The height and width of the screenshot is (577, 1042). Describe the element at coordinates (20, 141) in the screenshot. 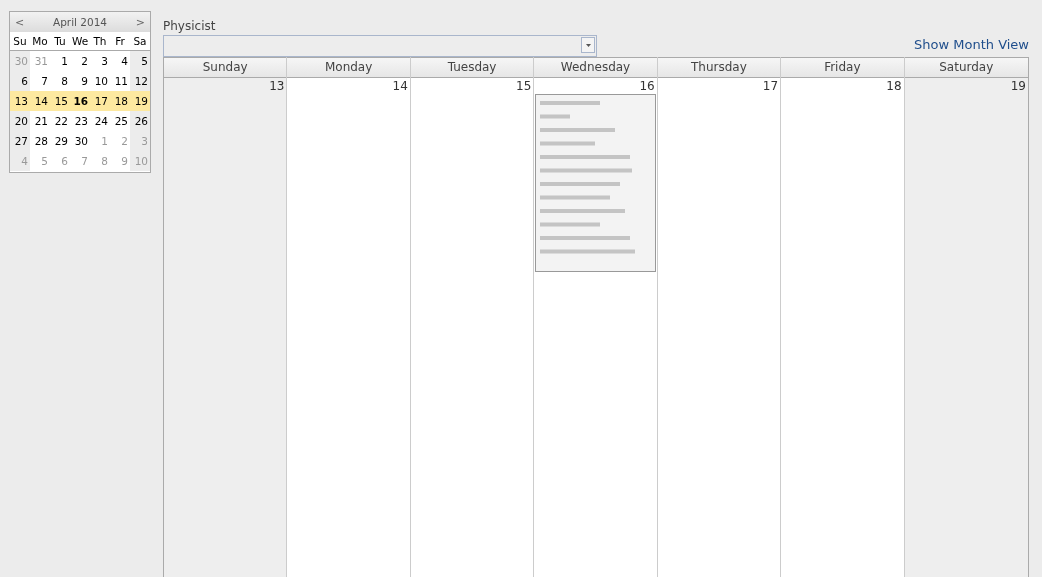

I see `calendar-day: 27` at that location.